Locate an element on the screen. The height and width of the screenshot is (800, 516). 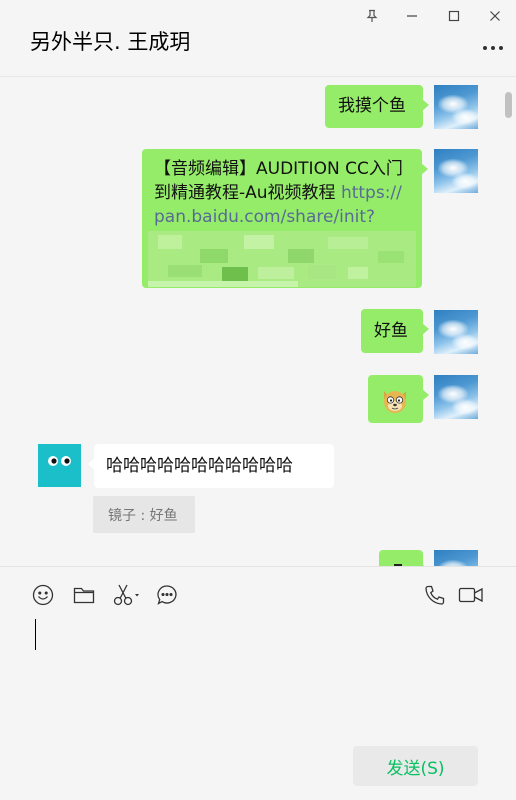
send-button: 发送(S) is located at coordinates (415, 766).